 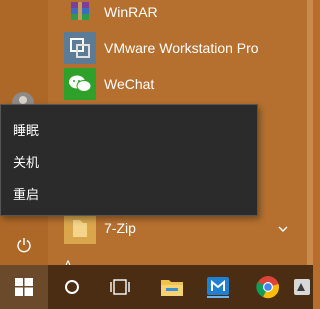 I want to click on taskbar, so click(x=156, y=287).